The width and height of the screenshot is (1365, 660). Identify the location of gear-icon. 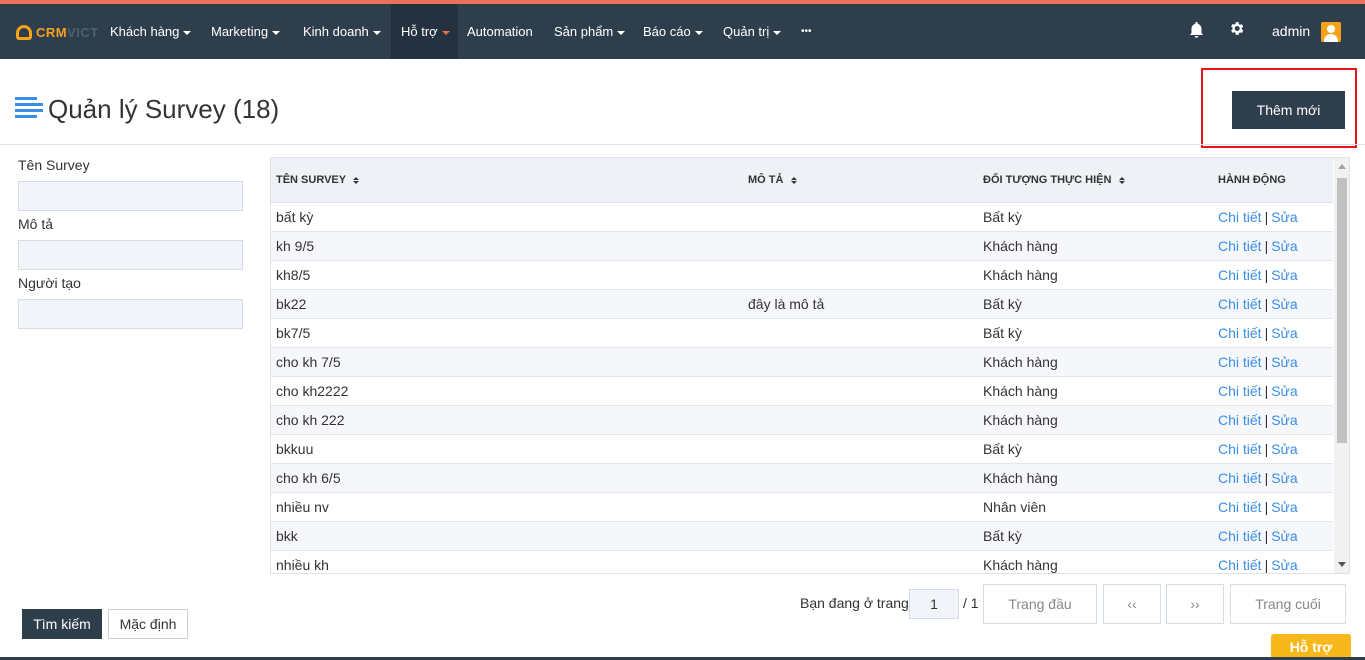
(1236, 31).